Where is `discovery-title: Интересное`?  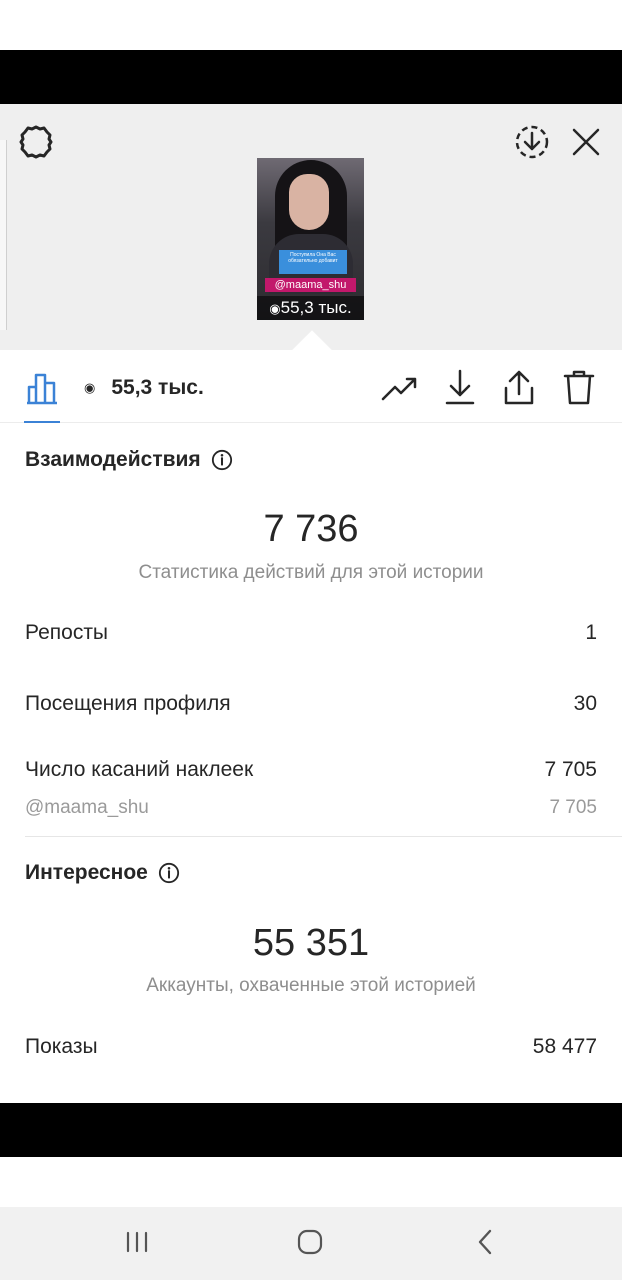
discovery-title: Интересное is located at coordinates (86, 872).